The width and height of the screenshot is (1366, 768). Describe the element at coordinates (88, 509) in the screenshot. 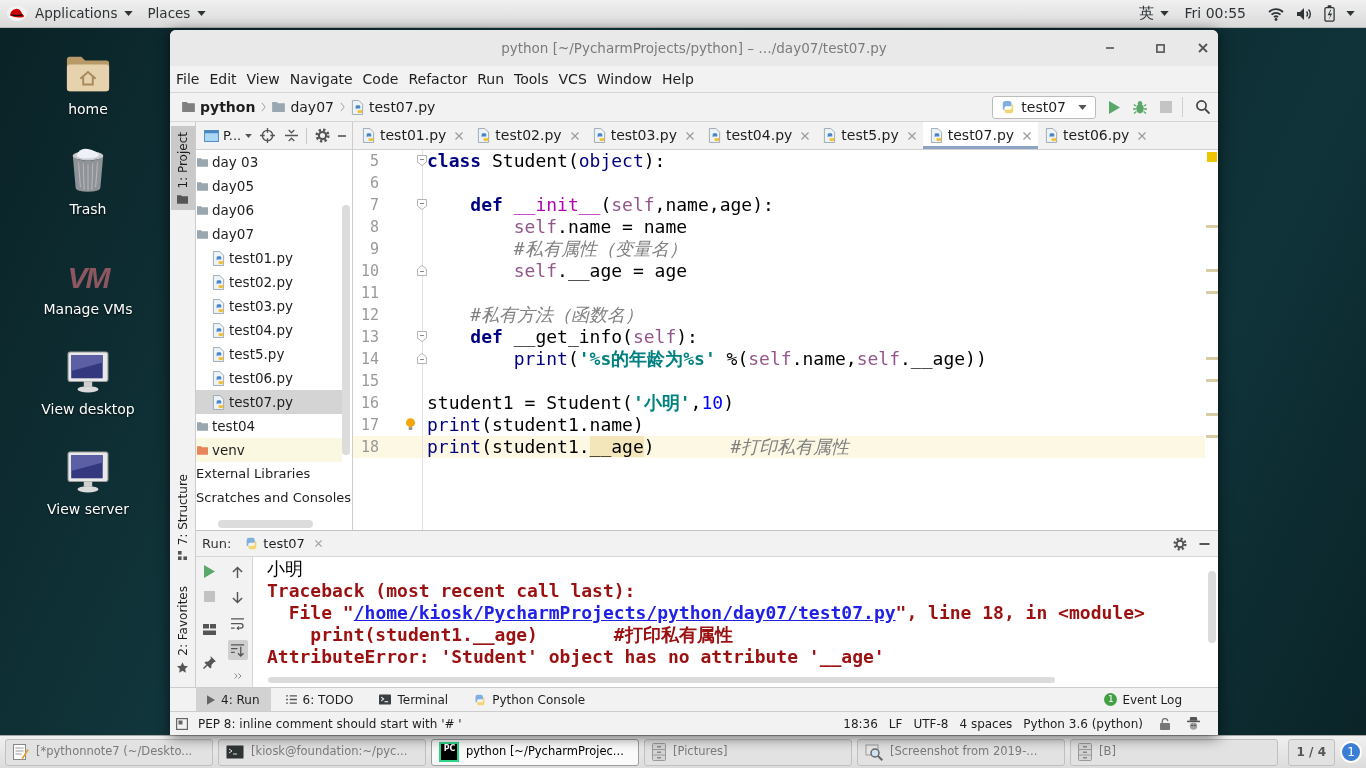

I see `shortcut-label: View server` at that location.